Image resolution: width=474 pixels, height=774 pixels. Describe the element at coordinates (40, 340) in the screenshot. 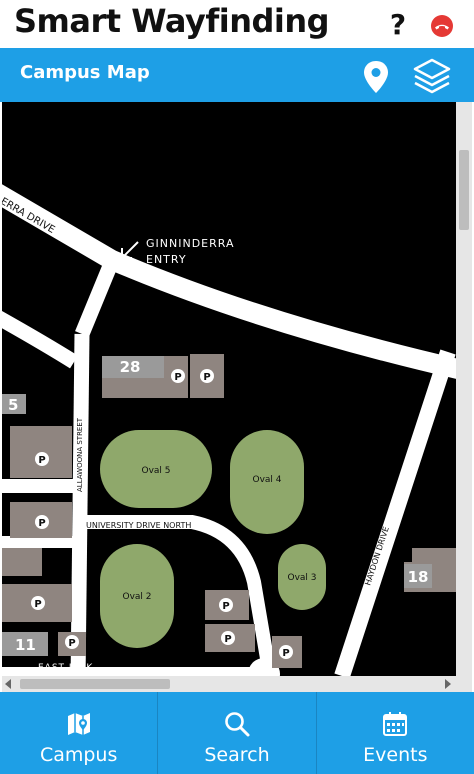

I see `road-west-link` at that location.